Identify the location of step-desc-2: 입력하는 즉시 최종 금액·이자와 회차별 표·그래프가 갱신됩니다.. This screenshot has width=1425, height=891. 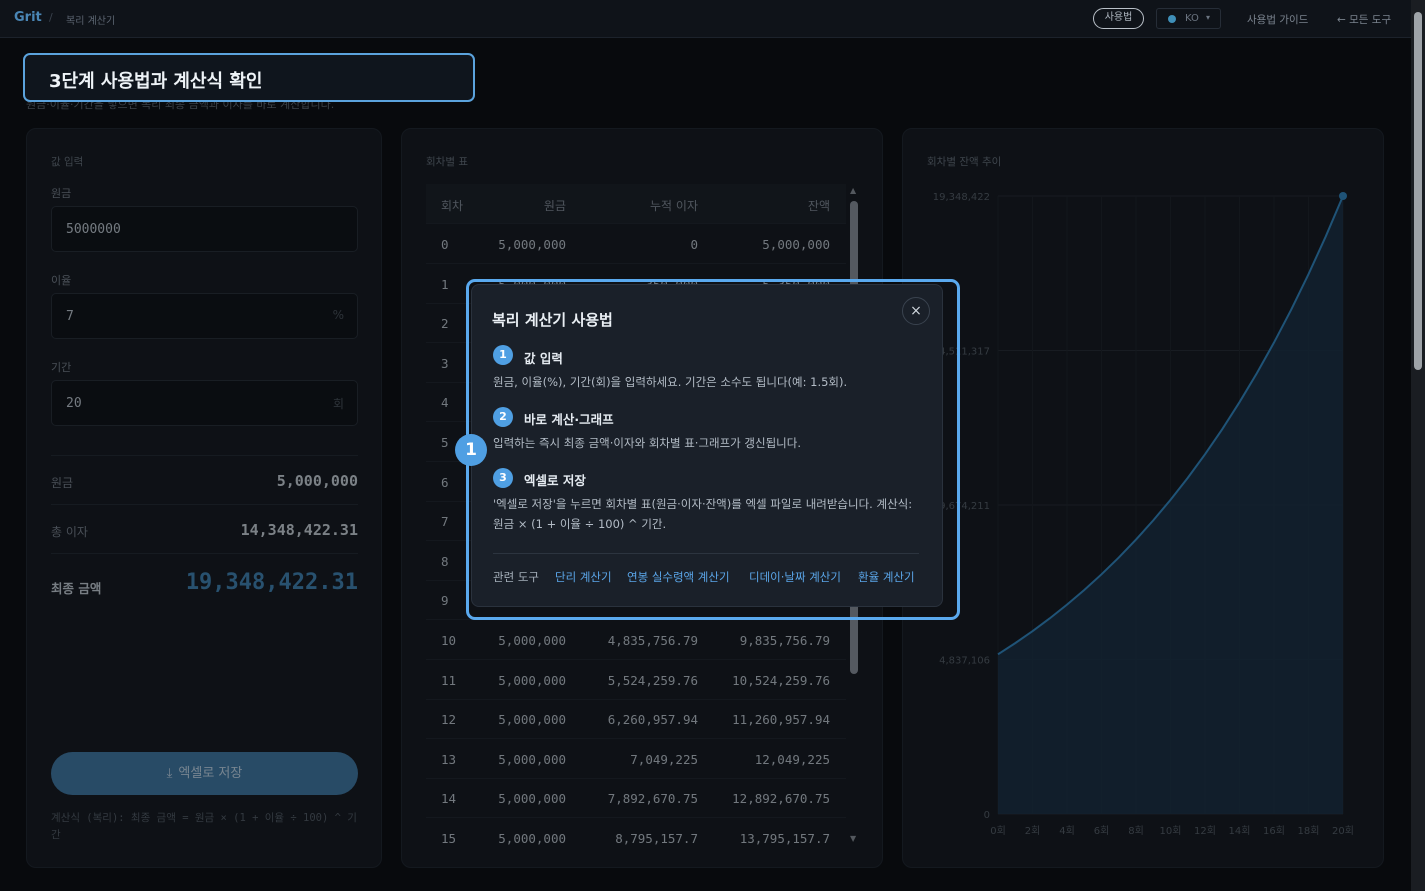
(647, 443).